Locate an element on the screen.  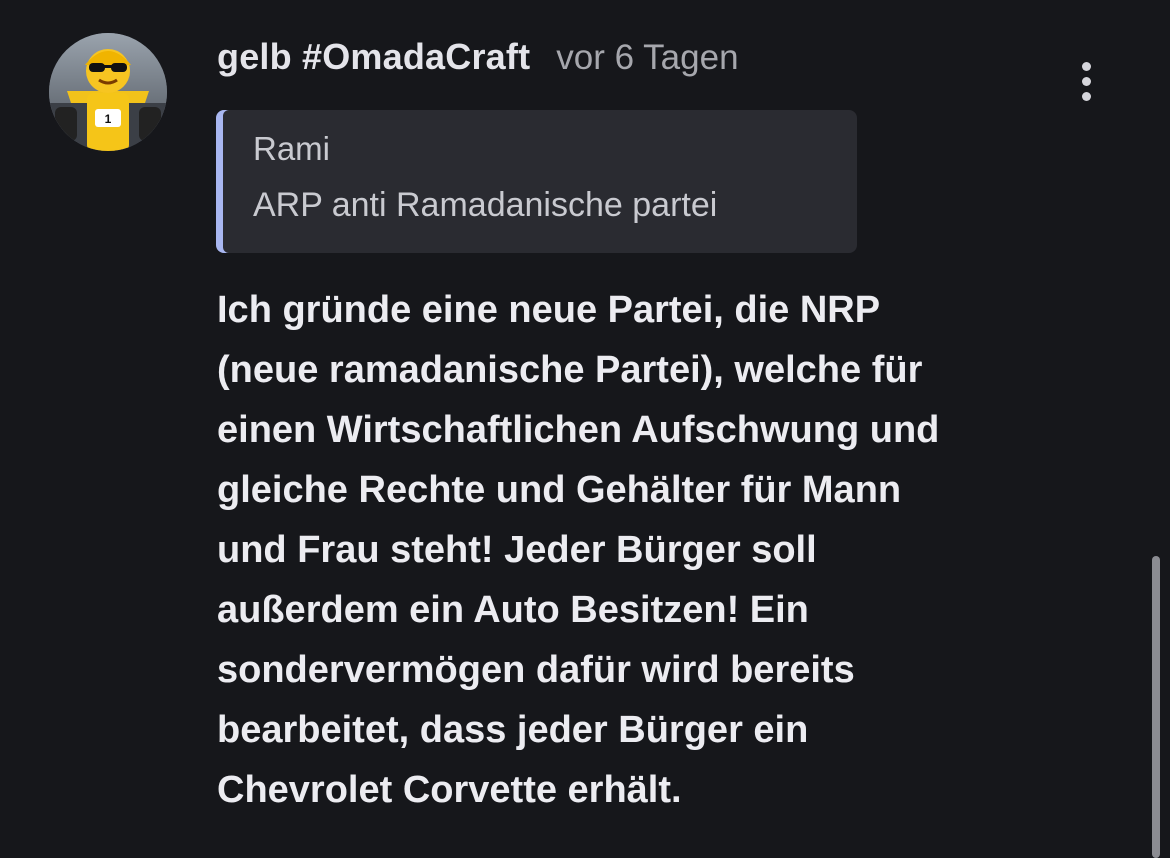
racing-car-emoji-avatar-icon: 1 is located at coordinates (108, 92).